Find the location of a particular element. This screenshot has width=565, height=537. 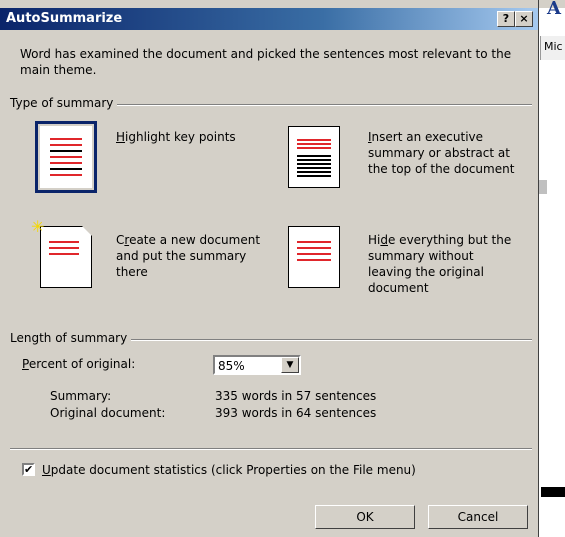

update-statistics-checkbox: ✔ is located at coordinates (28, 469).